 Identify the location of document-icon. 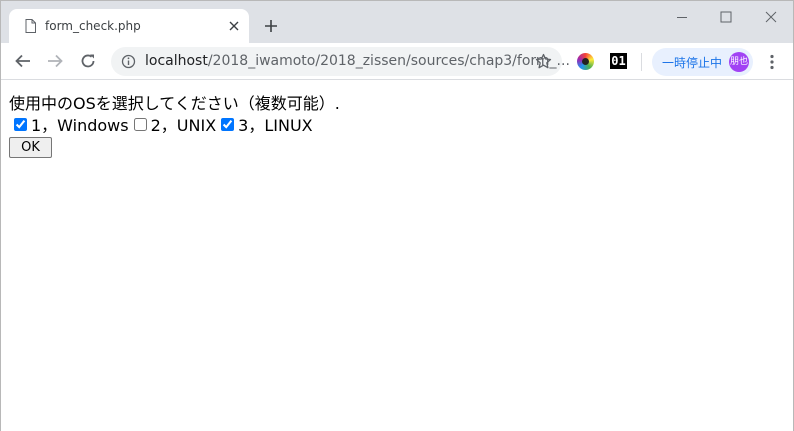
(30, 26).